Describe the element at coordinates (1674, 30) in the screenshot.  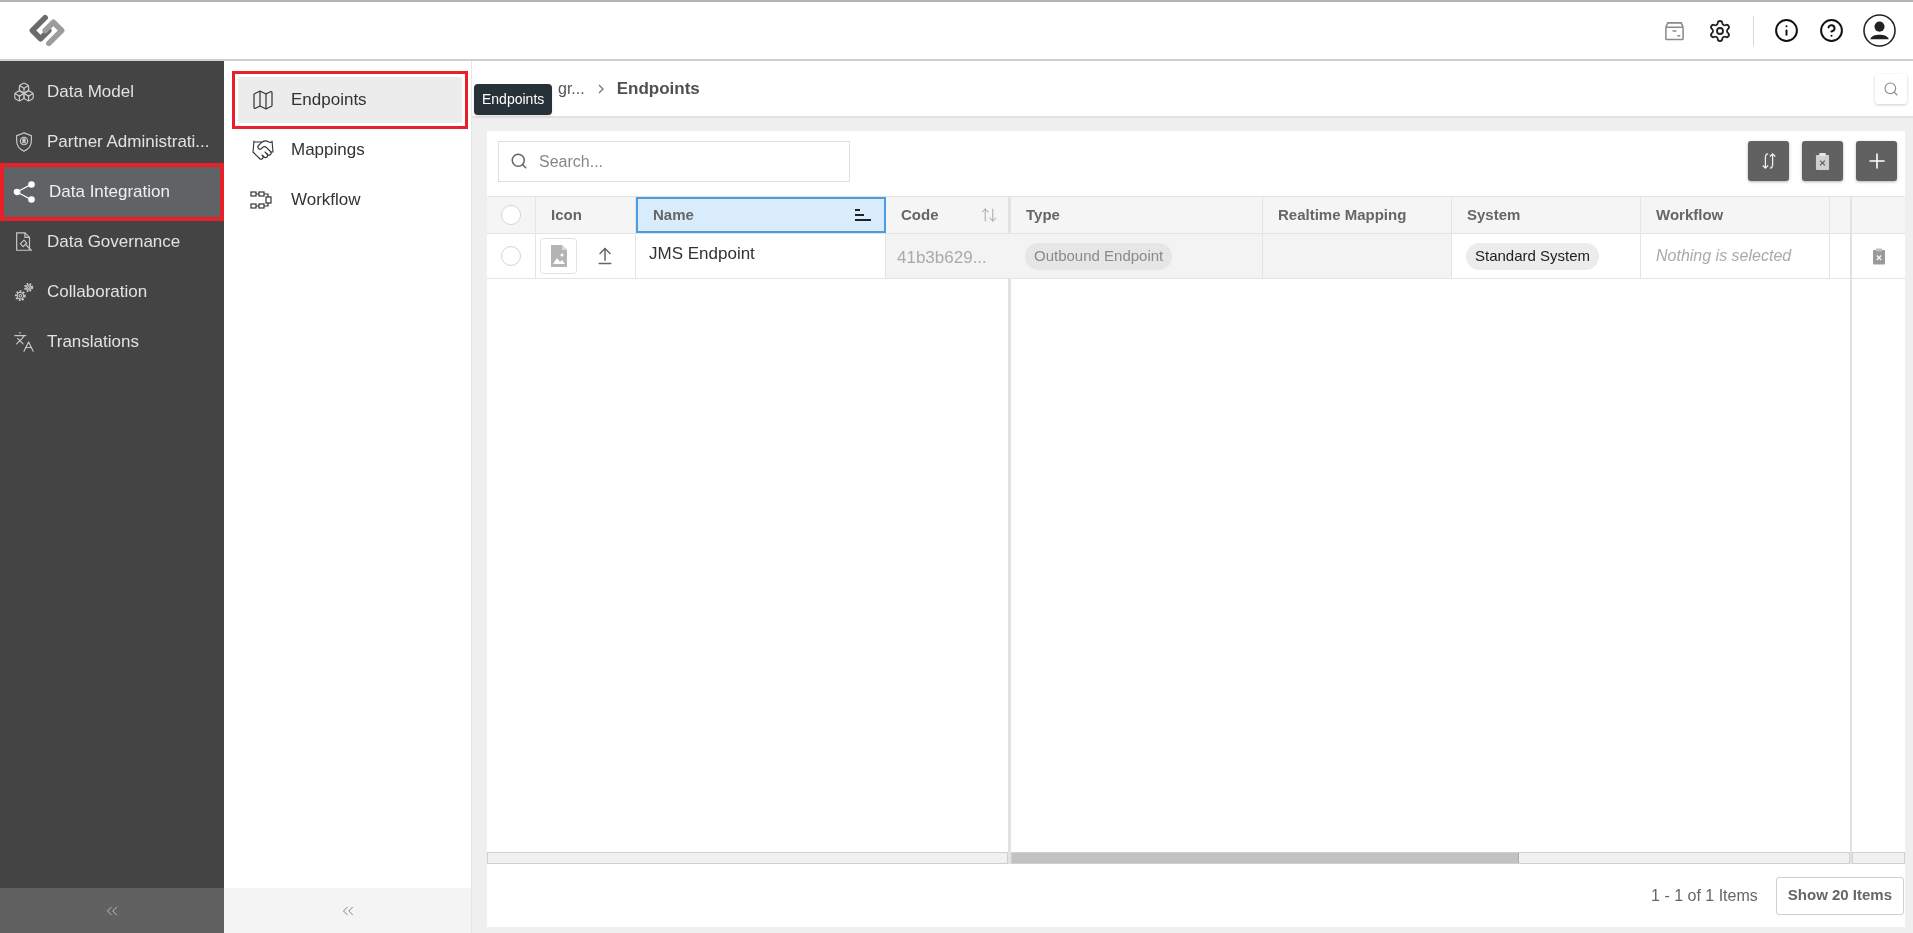
I see `box-icon` at that location.